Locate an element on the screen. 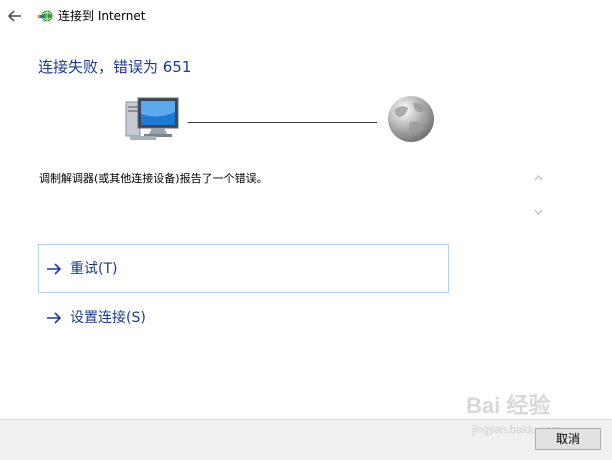 This screenshot has height=460, width=612. connection-line is located at coordinates (282, 122).